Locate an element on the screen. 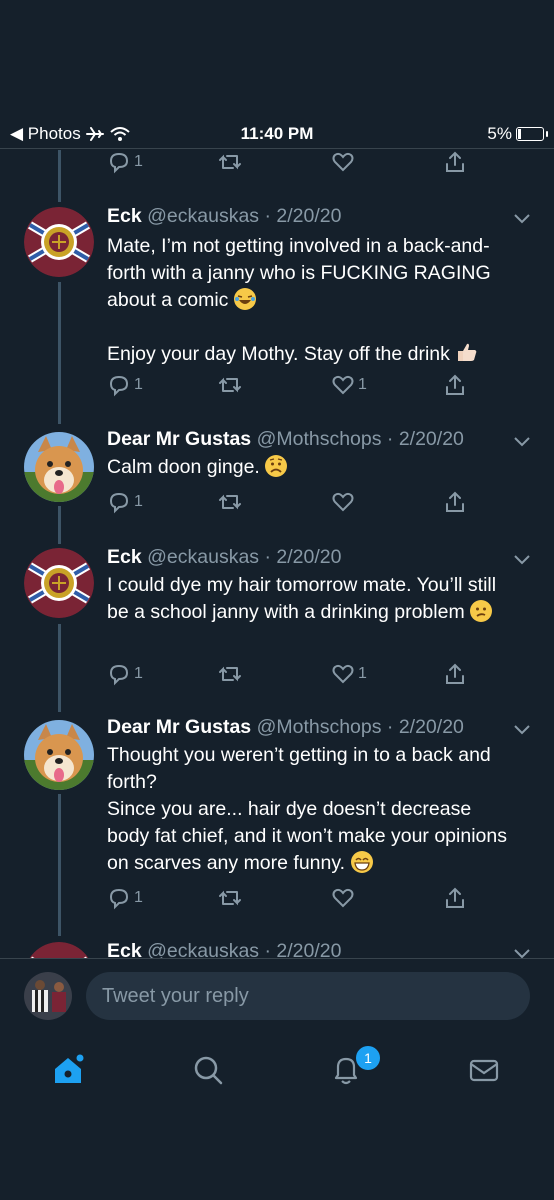 This screenshot has height=1200, width=554. battery-icon is located at coordinates (532, 134).